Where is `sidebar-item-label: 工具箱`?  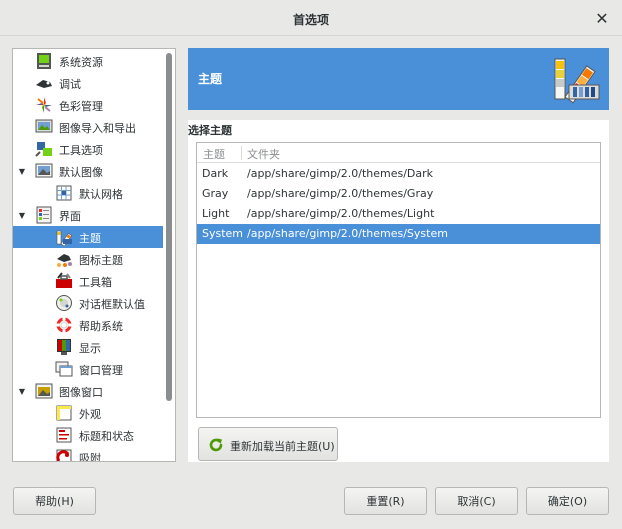
sidebar-item-label: 工具箱 is located at coordinates (95, 282).